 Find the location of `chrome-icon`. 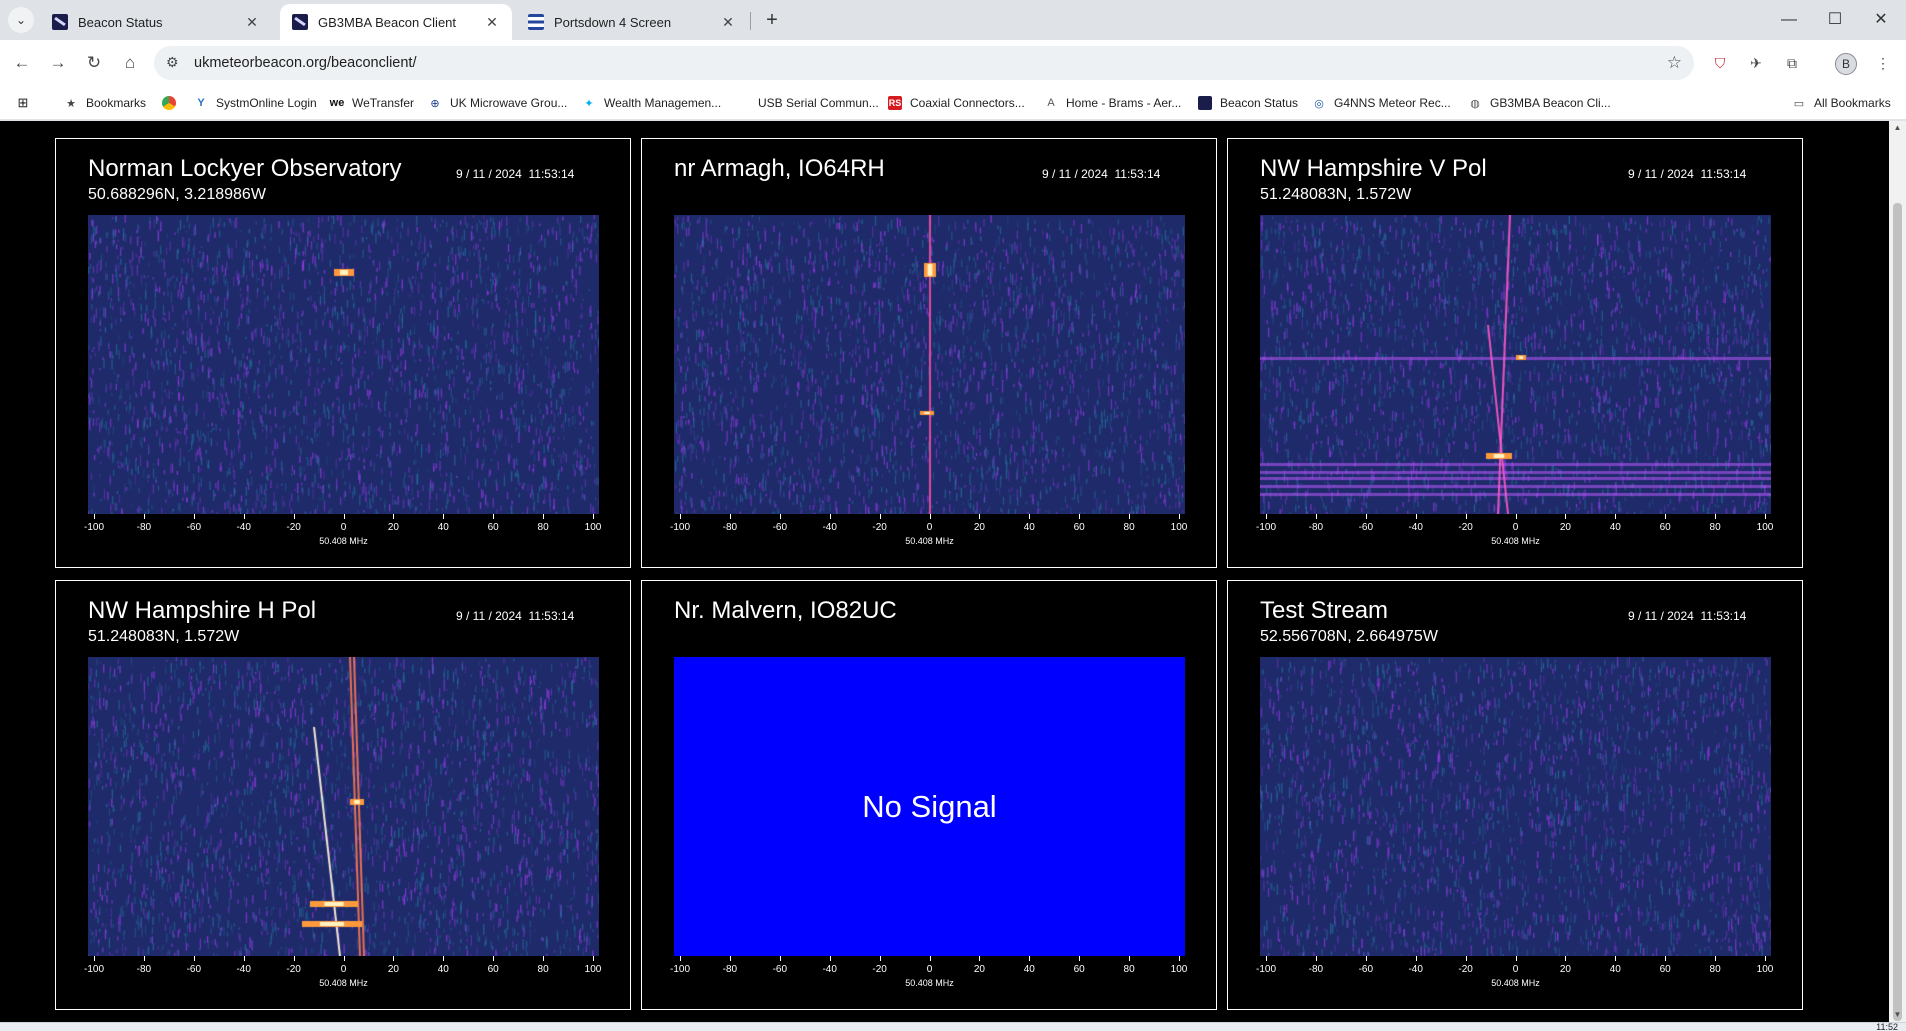

chrome-icon is located at coordinates (169, 103).